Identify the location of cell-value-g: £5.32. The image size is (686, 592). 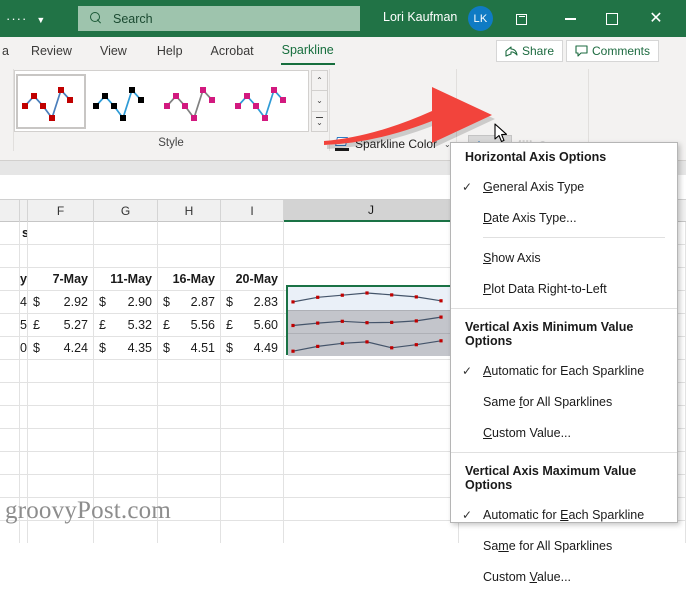
(126, 325).